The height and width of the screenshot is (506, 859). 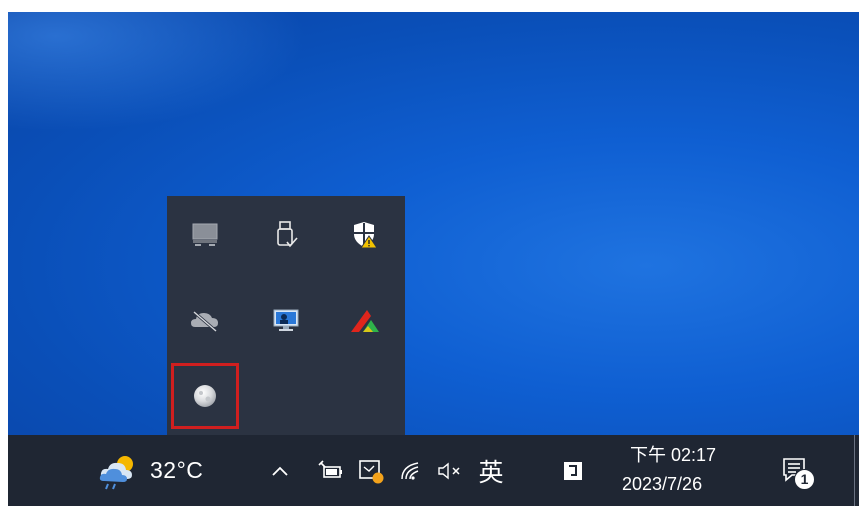 I want to click on weather-temperature: 32°C, so click(x=177, y=470).